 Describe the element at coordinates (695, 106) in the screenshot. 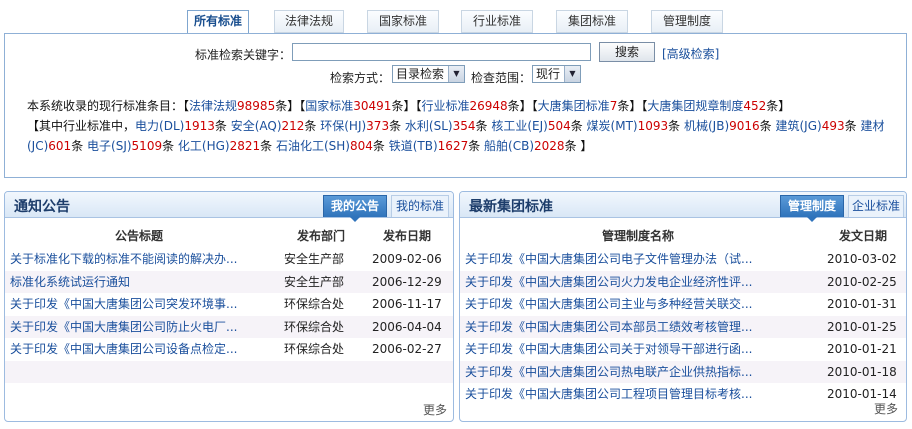

I see `stat-group-rules: 大唐集团规章制度` at that location.